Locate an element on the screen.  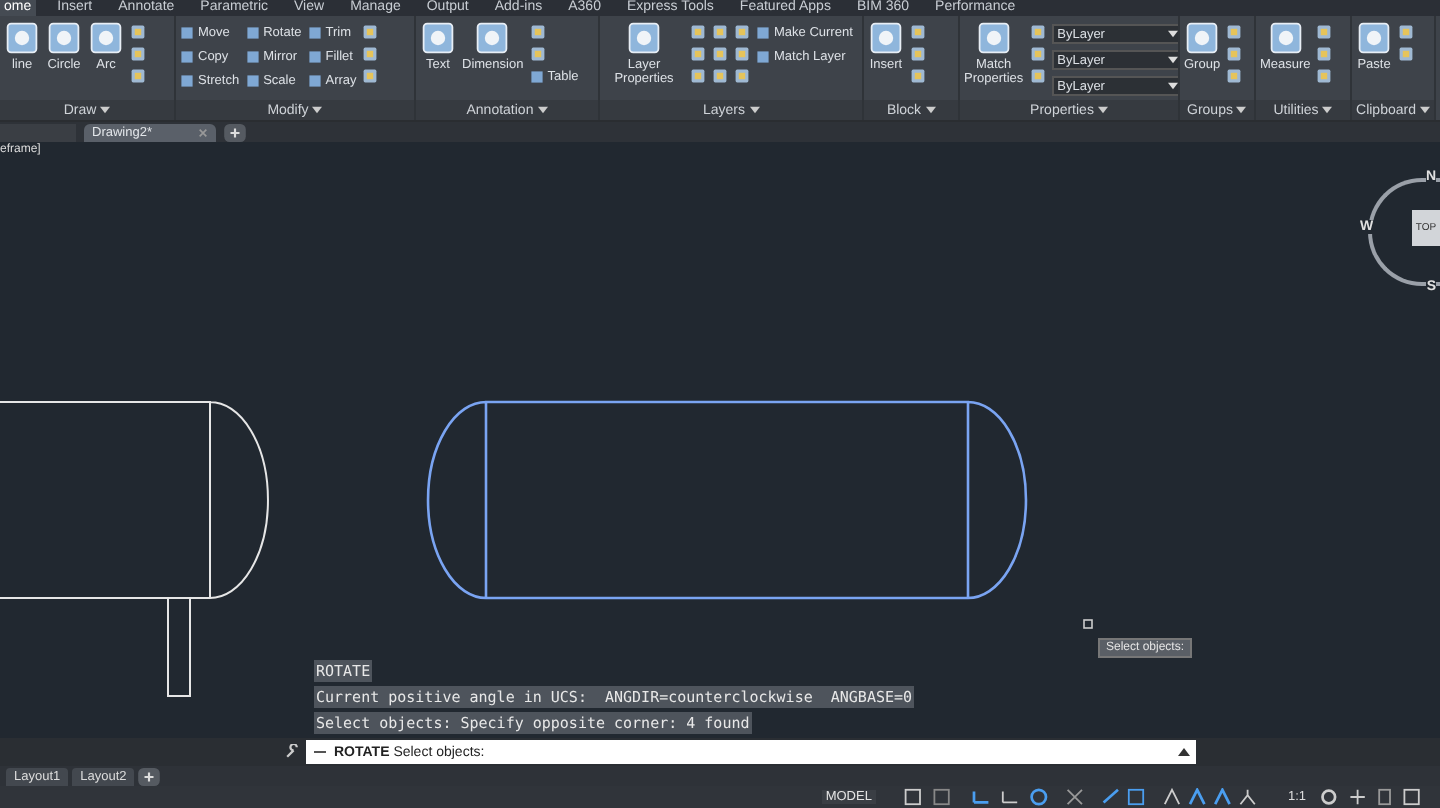
wrench-icon is located at coordinates (292, 752).